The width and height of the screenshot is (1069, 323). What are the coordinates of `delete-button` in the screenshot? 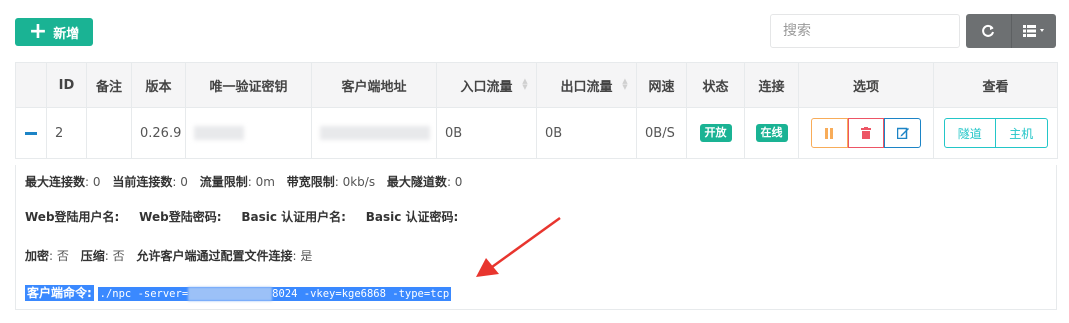 It's located at (866, 133).